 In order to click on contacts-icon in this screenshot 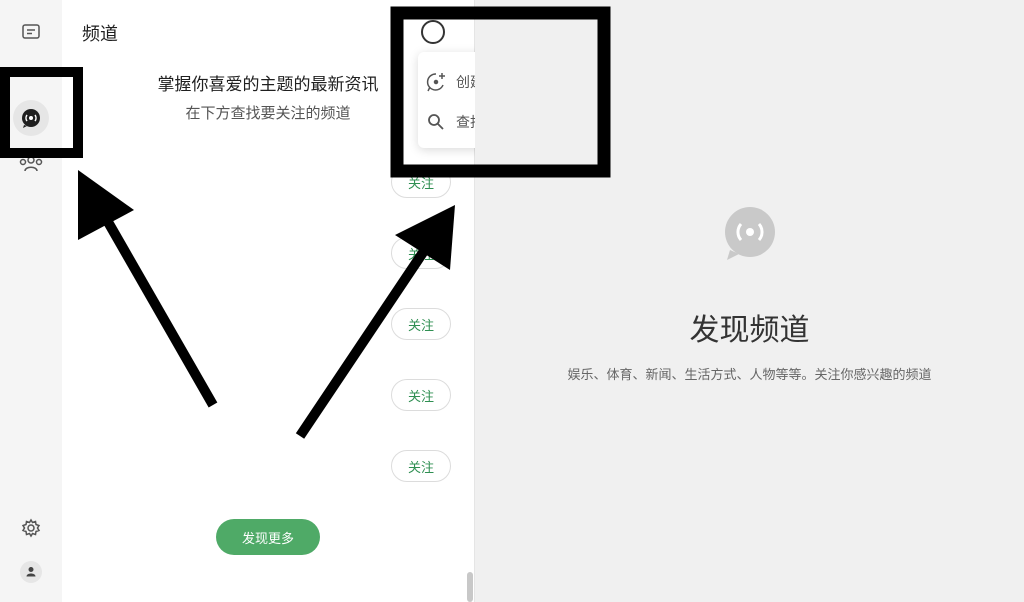, I will do `click(31, 164)`.